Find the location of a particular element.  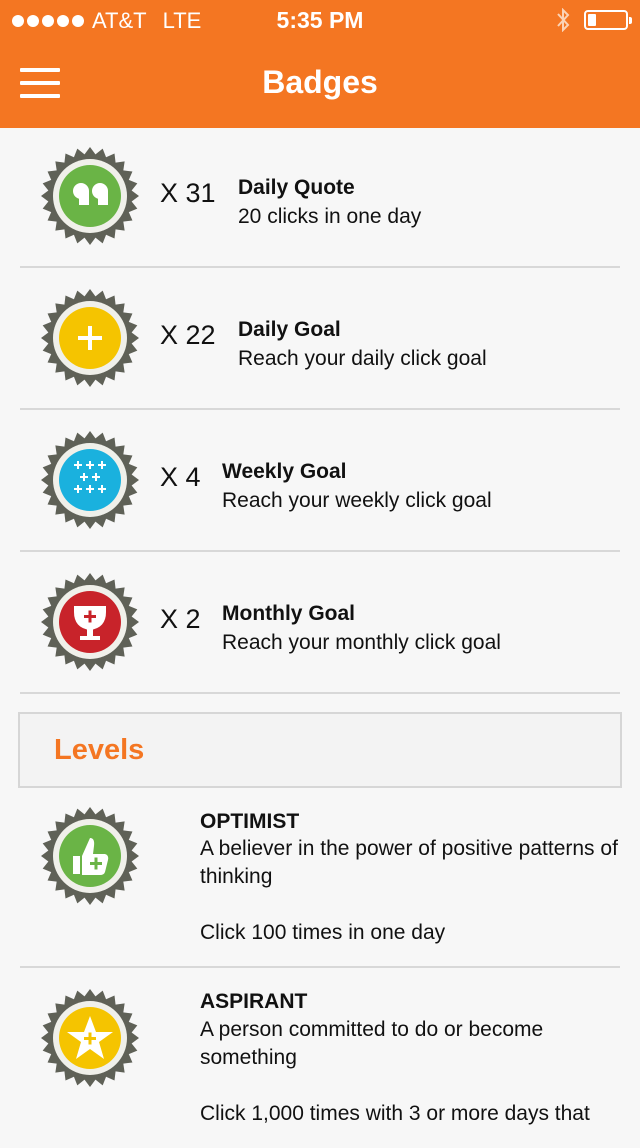

status-right is located at coordinates (594, 20).